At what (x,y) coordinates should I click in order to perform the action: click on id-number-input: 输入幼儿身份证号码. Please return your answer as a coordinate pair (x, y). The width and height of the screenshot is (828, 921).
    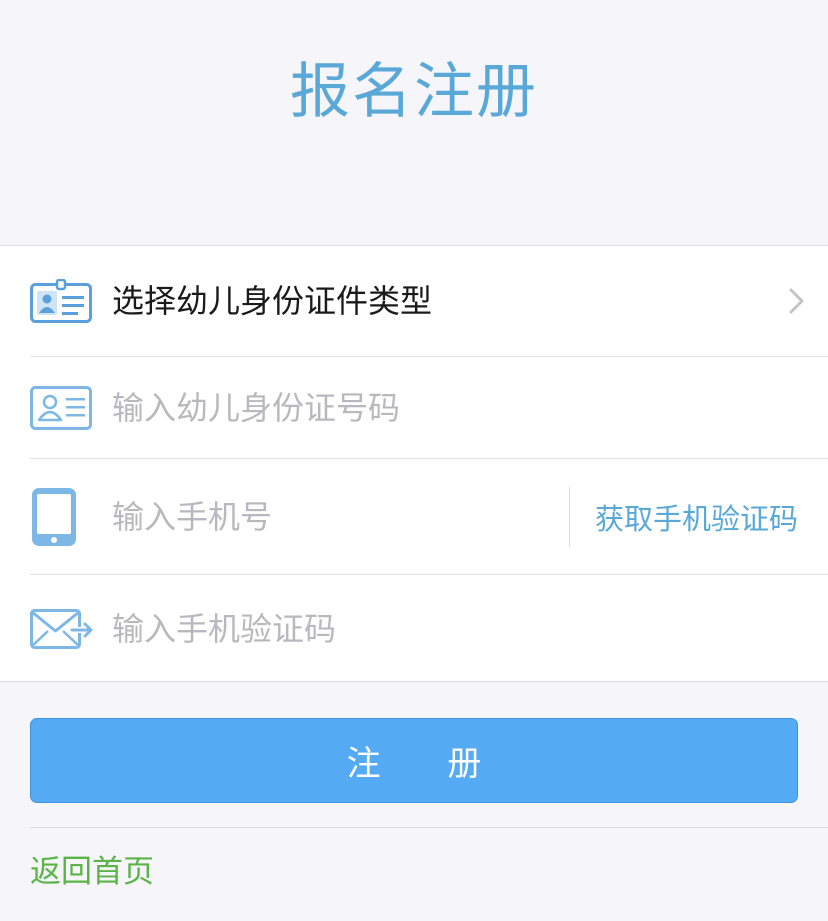
    Looking at the image, I should click on (256, 408).